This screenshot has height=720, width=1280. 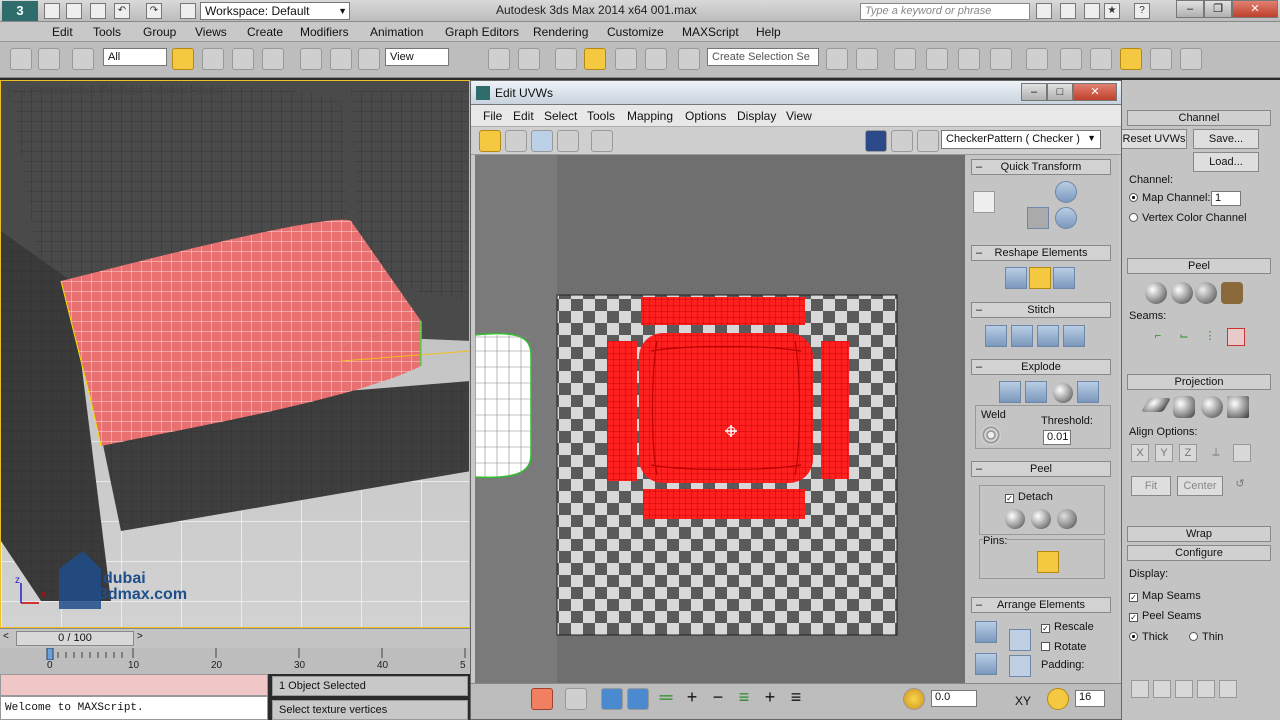 What do you see at coordinates (1092, 11) in the screenshot?
I see `communication-icon` at bounding box center [1092, 11].